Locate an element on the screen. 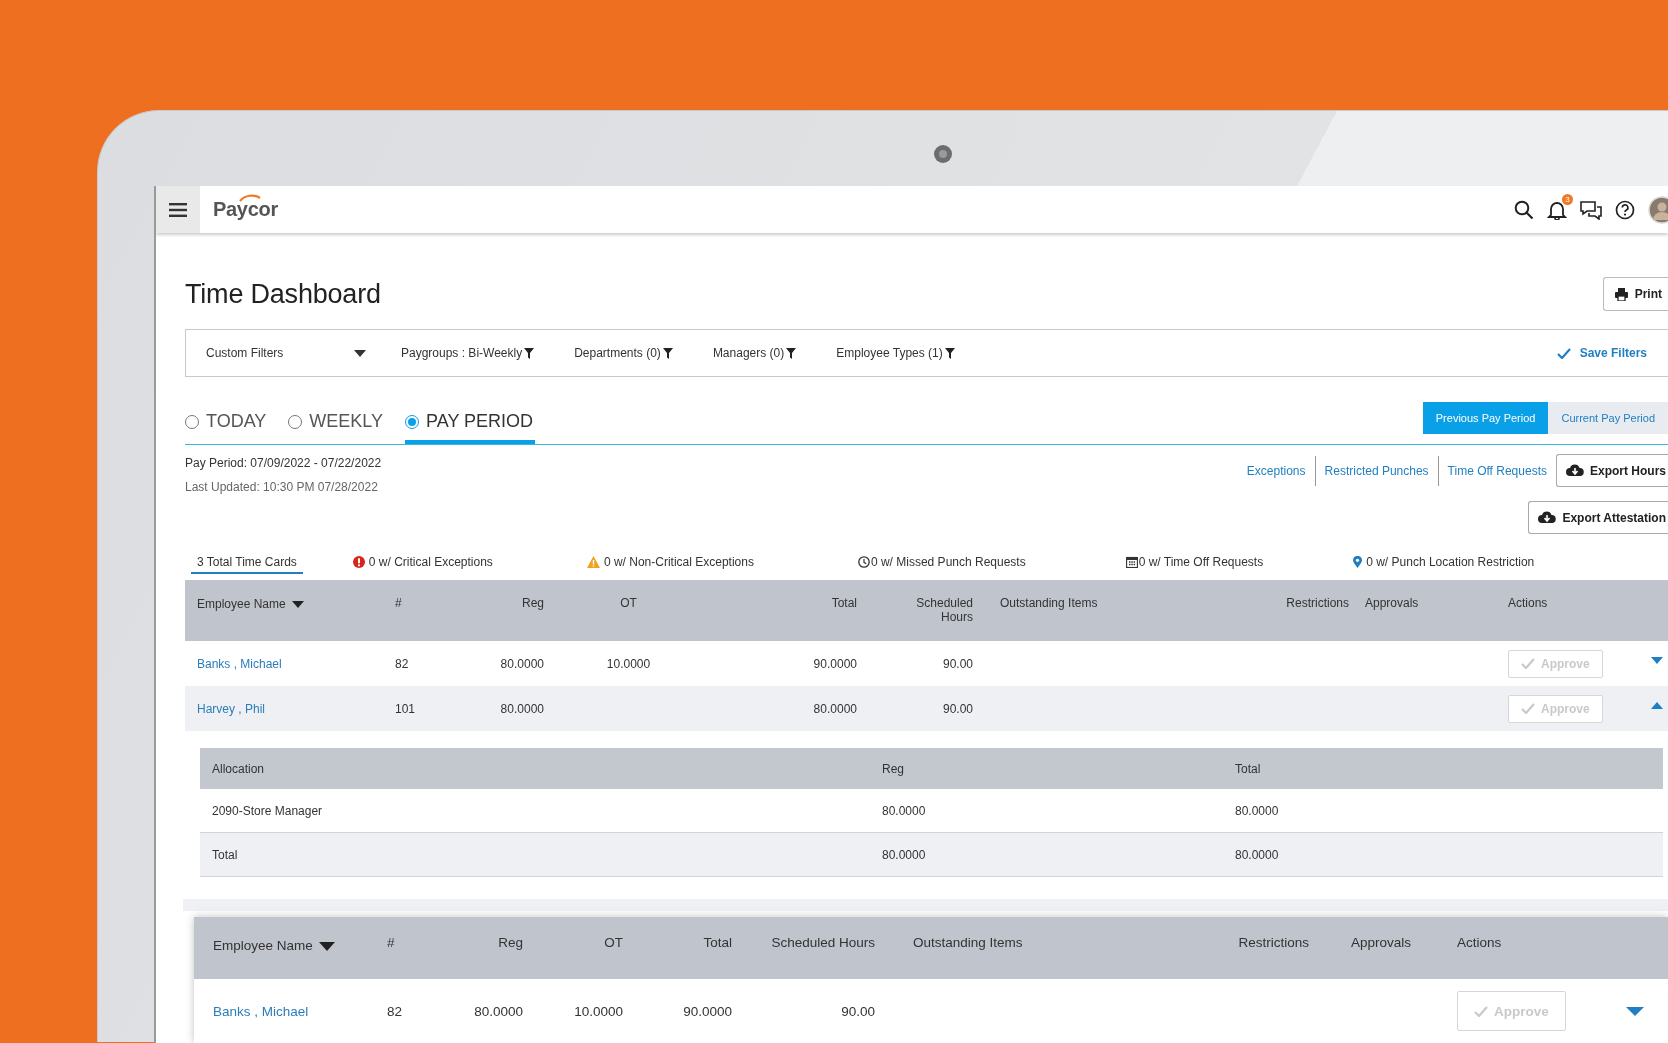  summary-tab: 0 w/ Missed Punch Requests is located at coordinates (941, 563).